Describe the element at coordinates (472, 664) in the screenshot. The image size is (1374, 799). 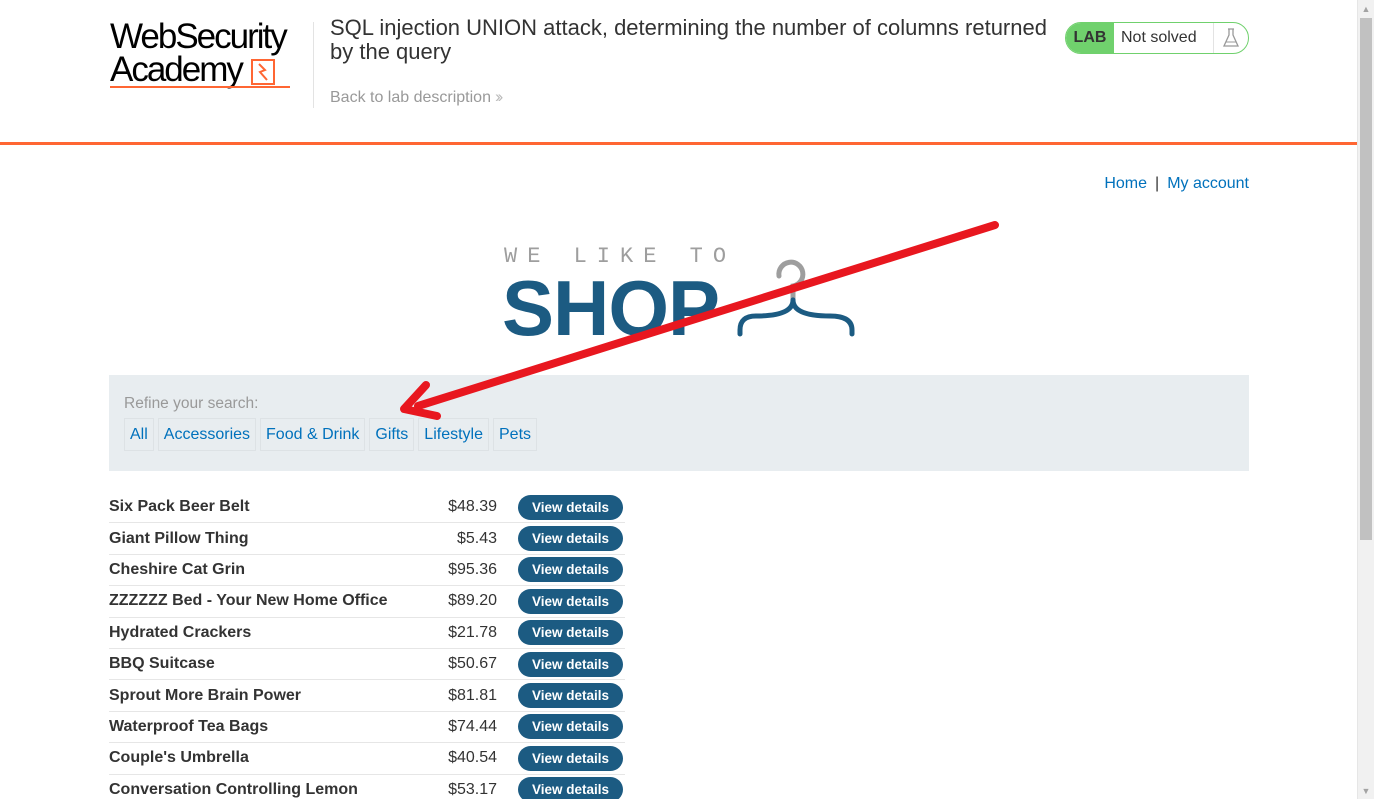
I see `product-price: $50.67` at that location.